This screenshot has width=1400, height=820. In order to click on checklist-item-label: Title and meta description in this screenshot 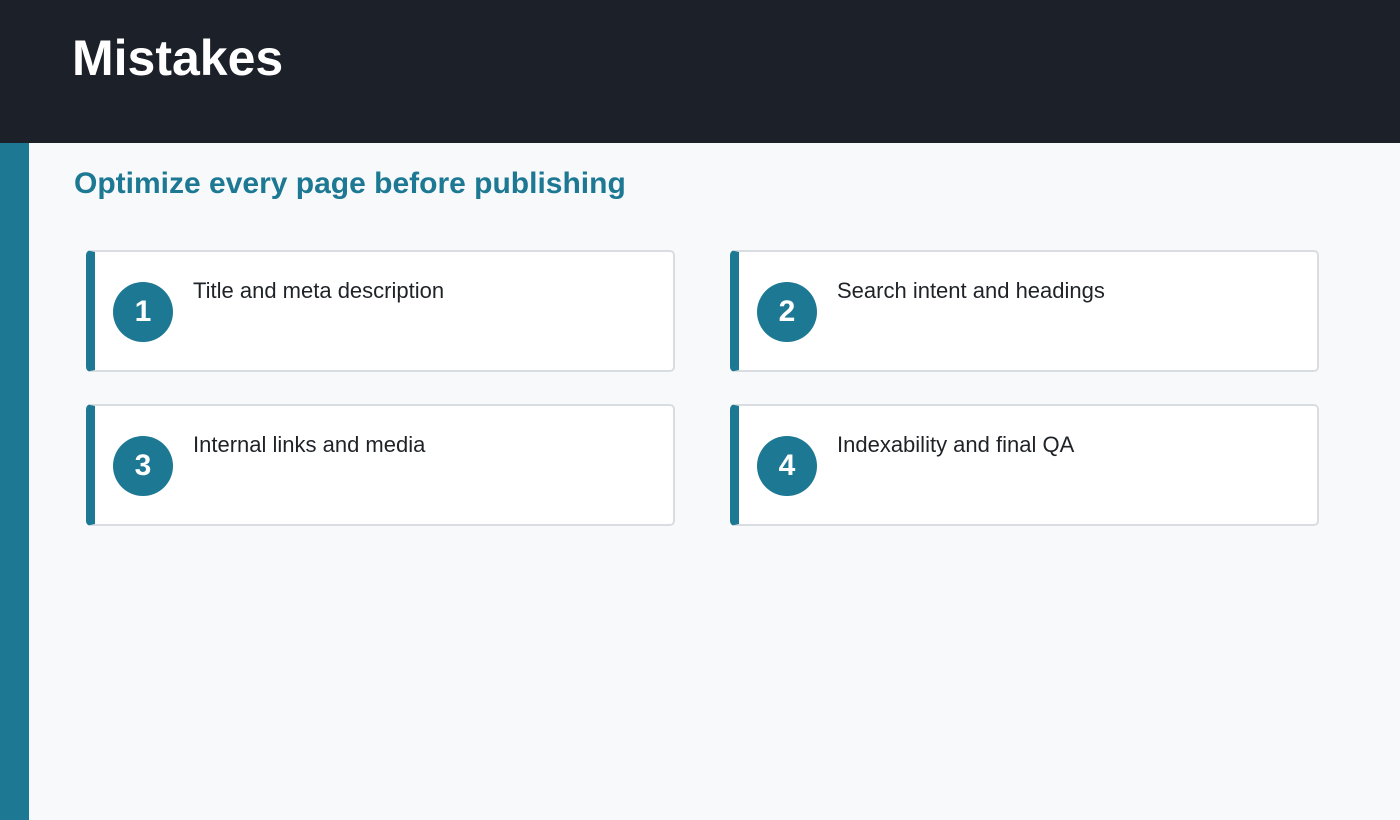, I will do `click(319, 290)`.